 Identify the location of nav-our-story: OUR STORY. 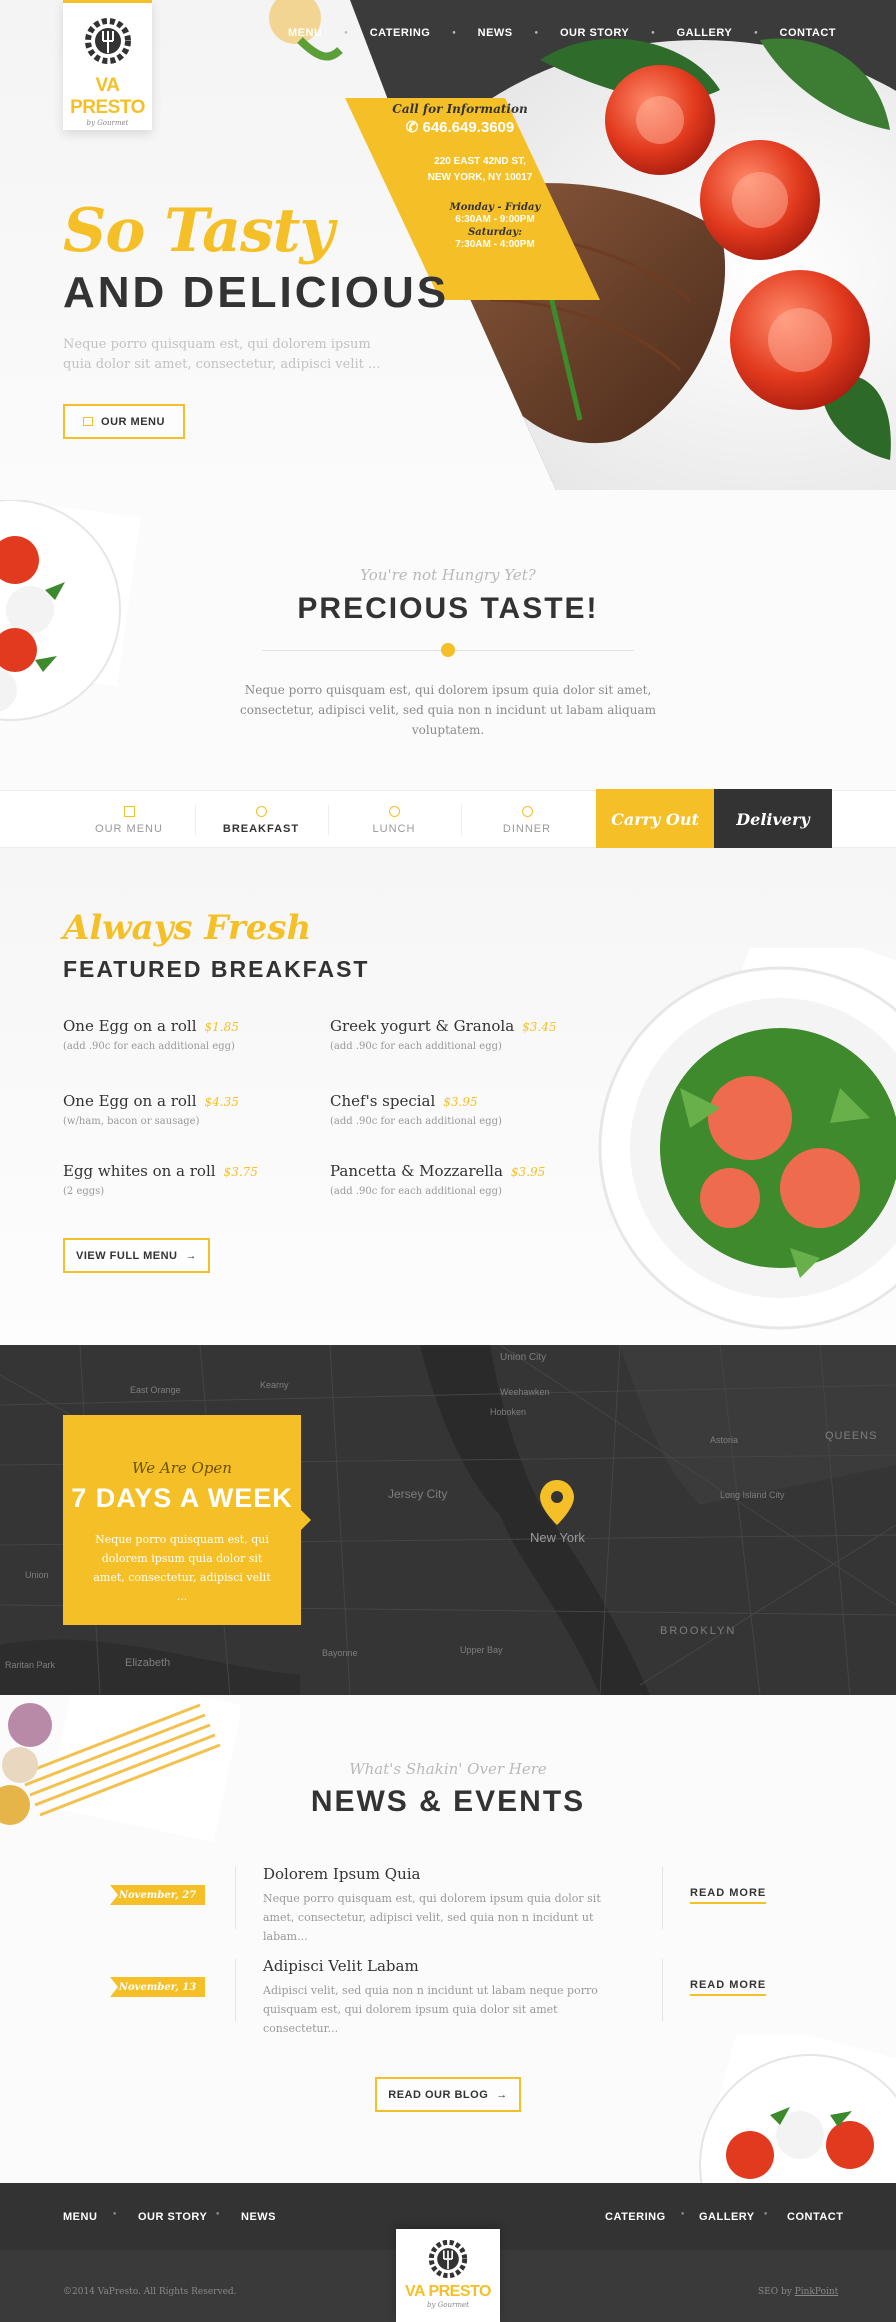
(594, 34).